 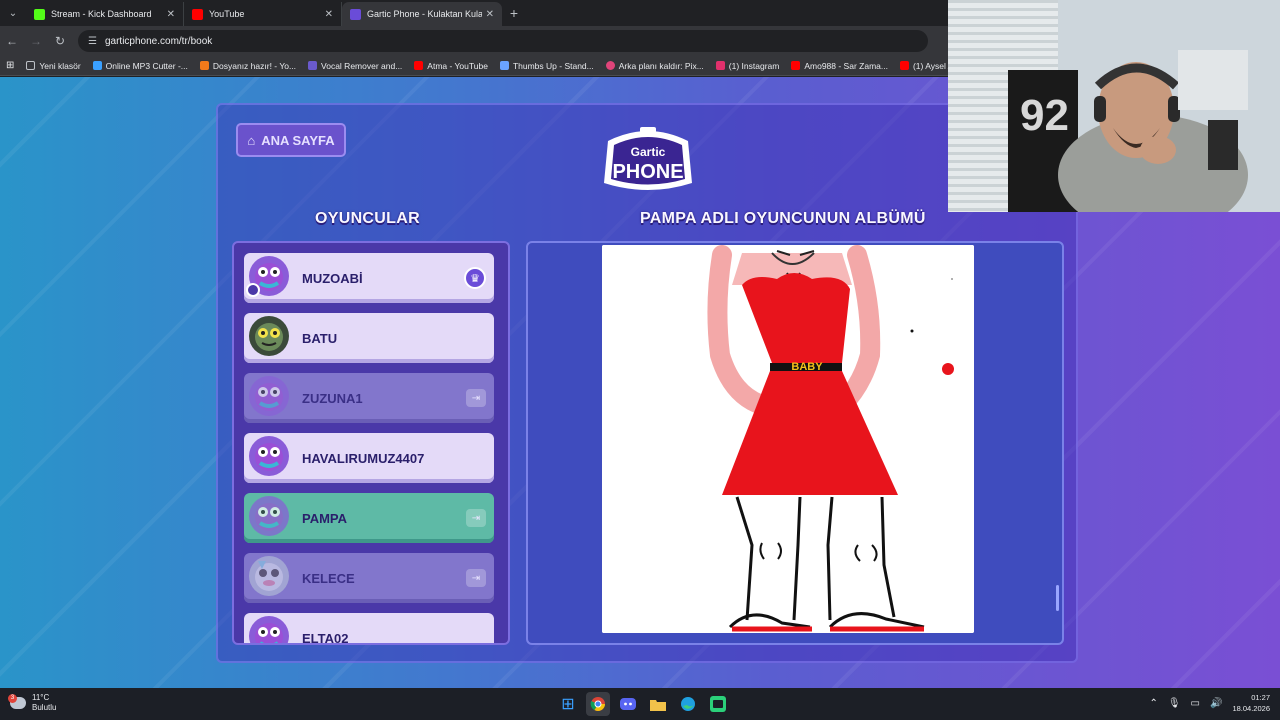 What do you see at coordinates (718, 704) in the screenshot?
I see `app-icon` at bounding box center [718, 704].